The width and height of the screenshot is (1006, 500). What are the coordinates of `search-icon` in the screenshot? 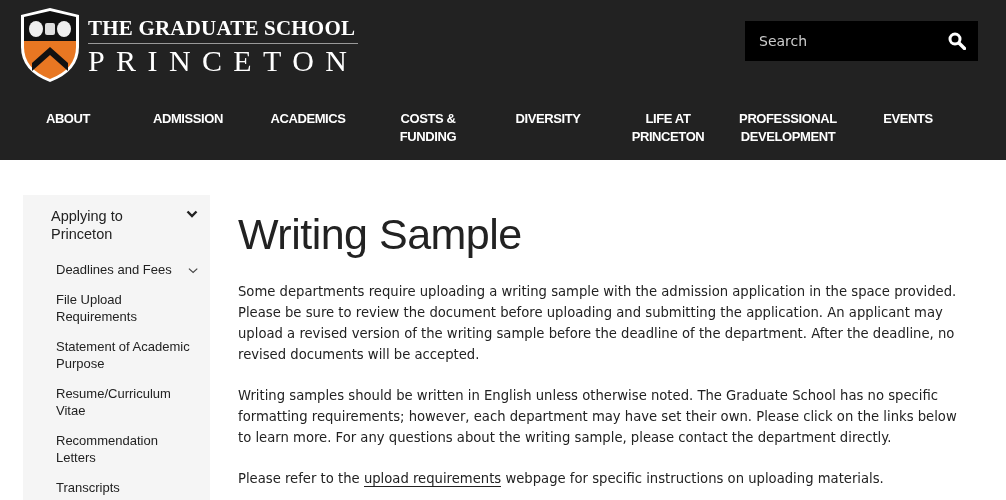 It's located at (957, 41).